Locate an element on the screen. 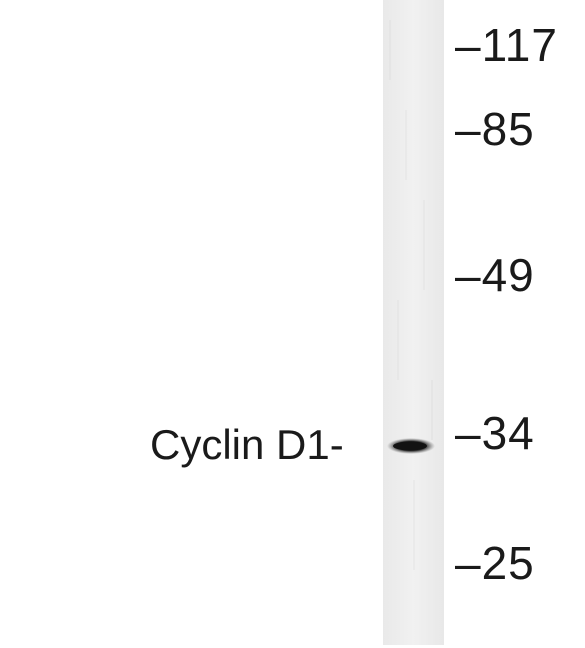 The width and height of the screenshot is (585, 648). cyclin-d1-label: Cyclin D1- is located at coordinates (247, 444).